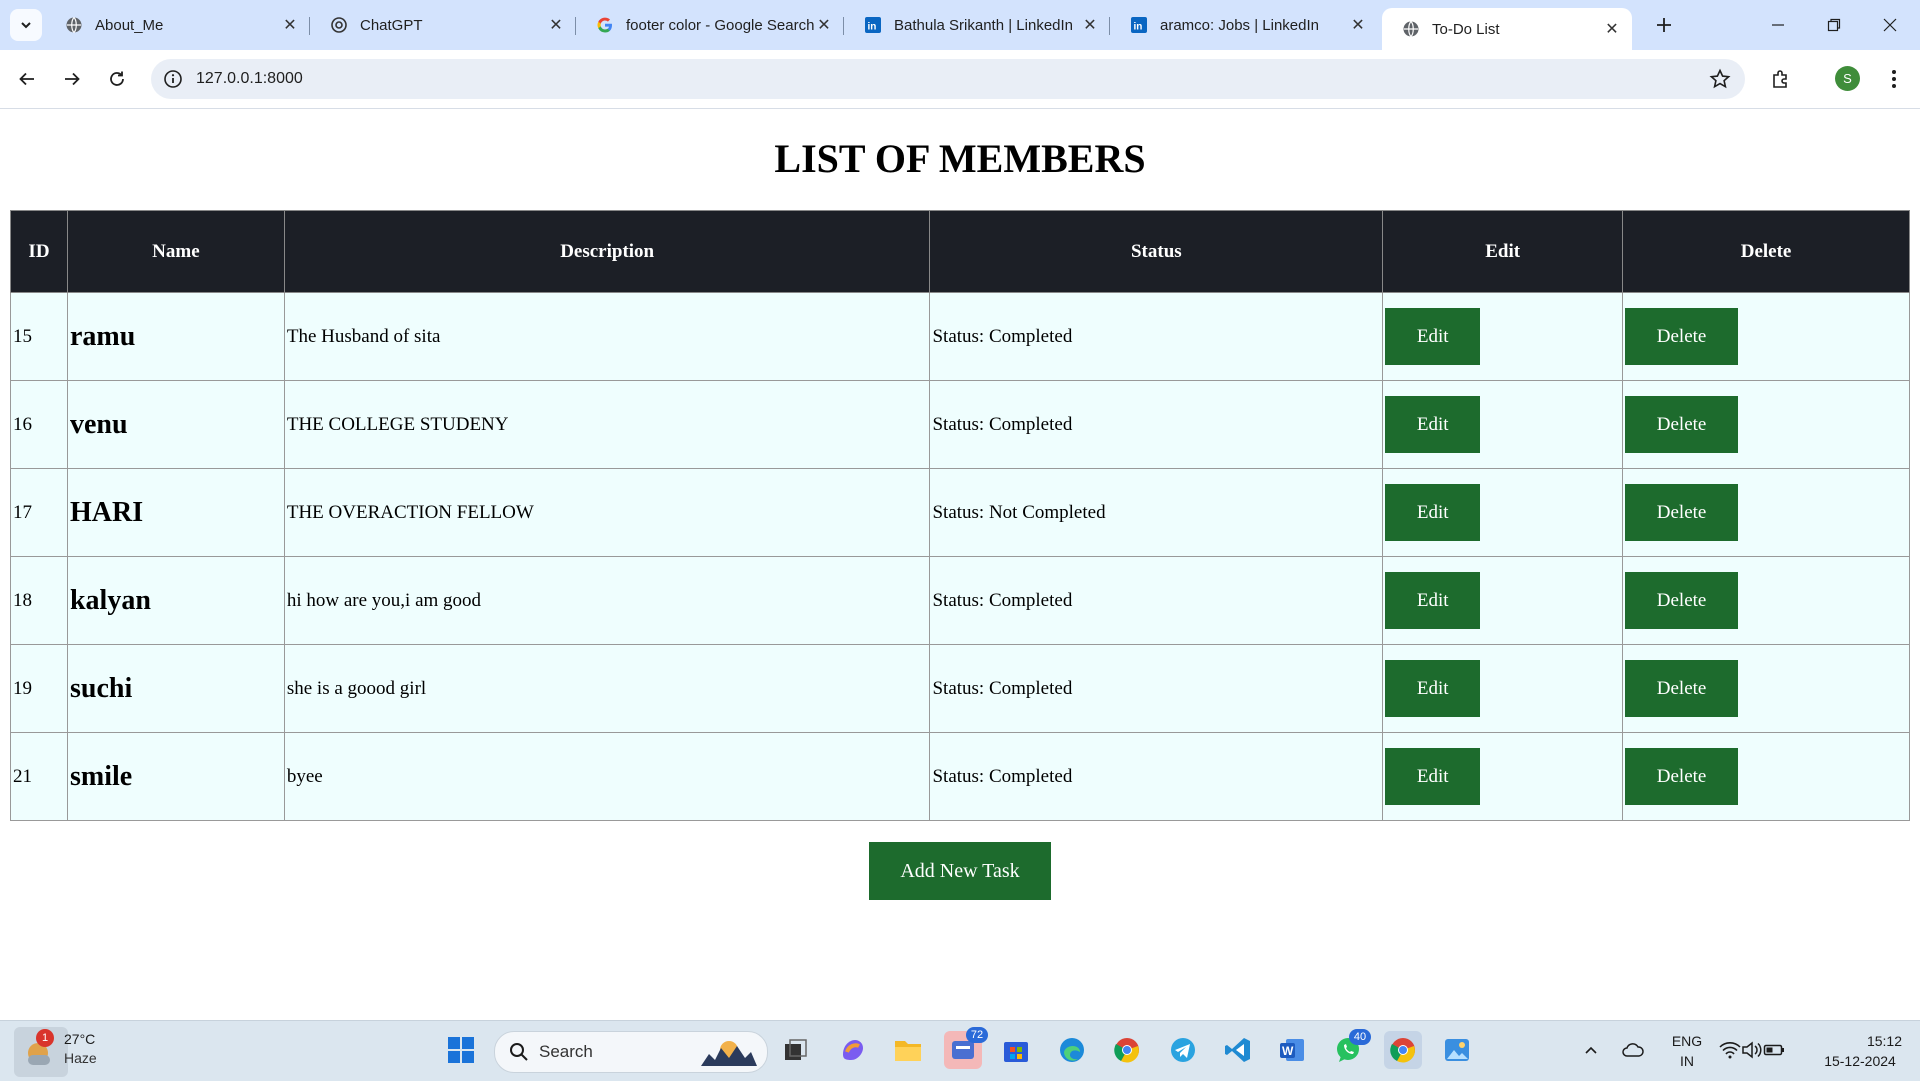 The image size is (1920, 1082). What do you see at coordinates (27, 79) in the screenshot?
I see `back-button` at bounding box center [27, 79].